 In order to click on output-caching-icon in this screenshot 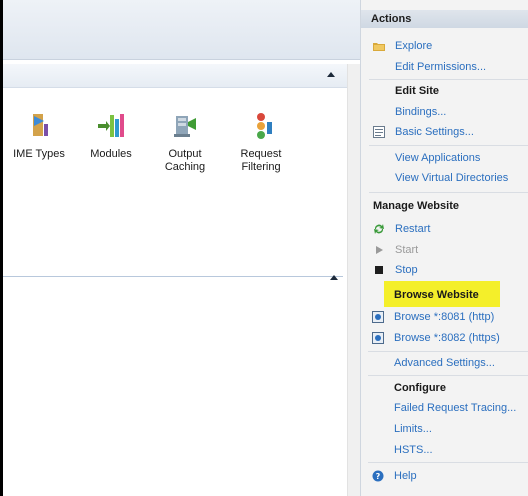, I will do `click(185, 126)`.